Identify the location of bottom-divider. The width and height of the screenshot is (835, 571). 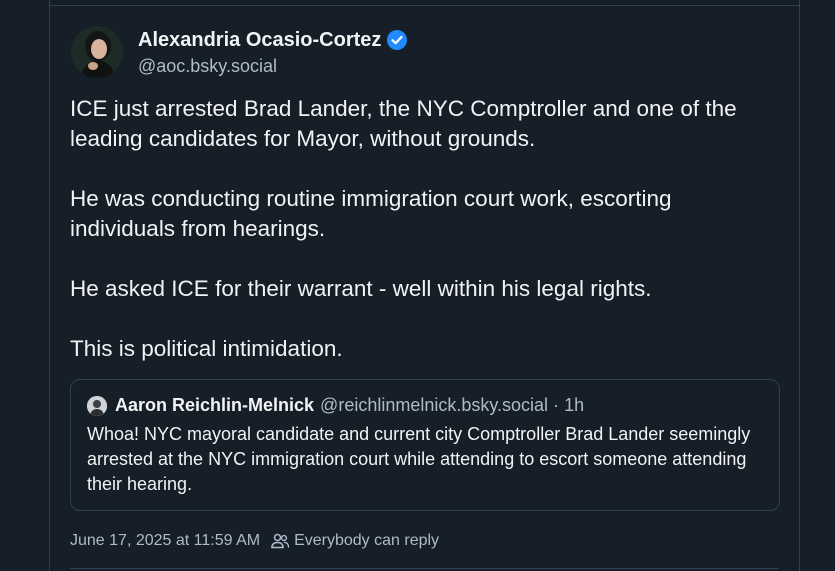
(424, 568).